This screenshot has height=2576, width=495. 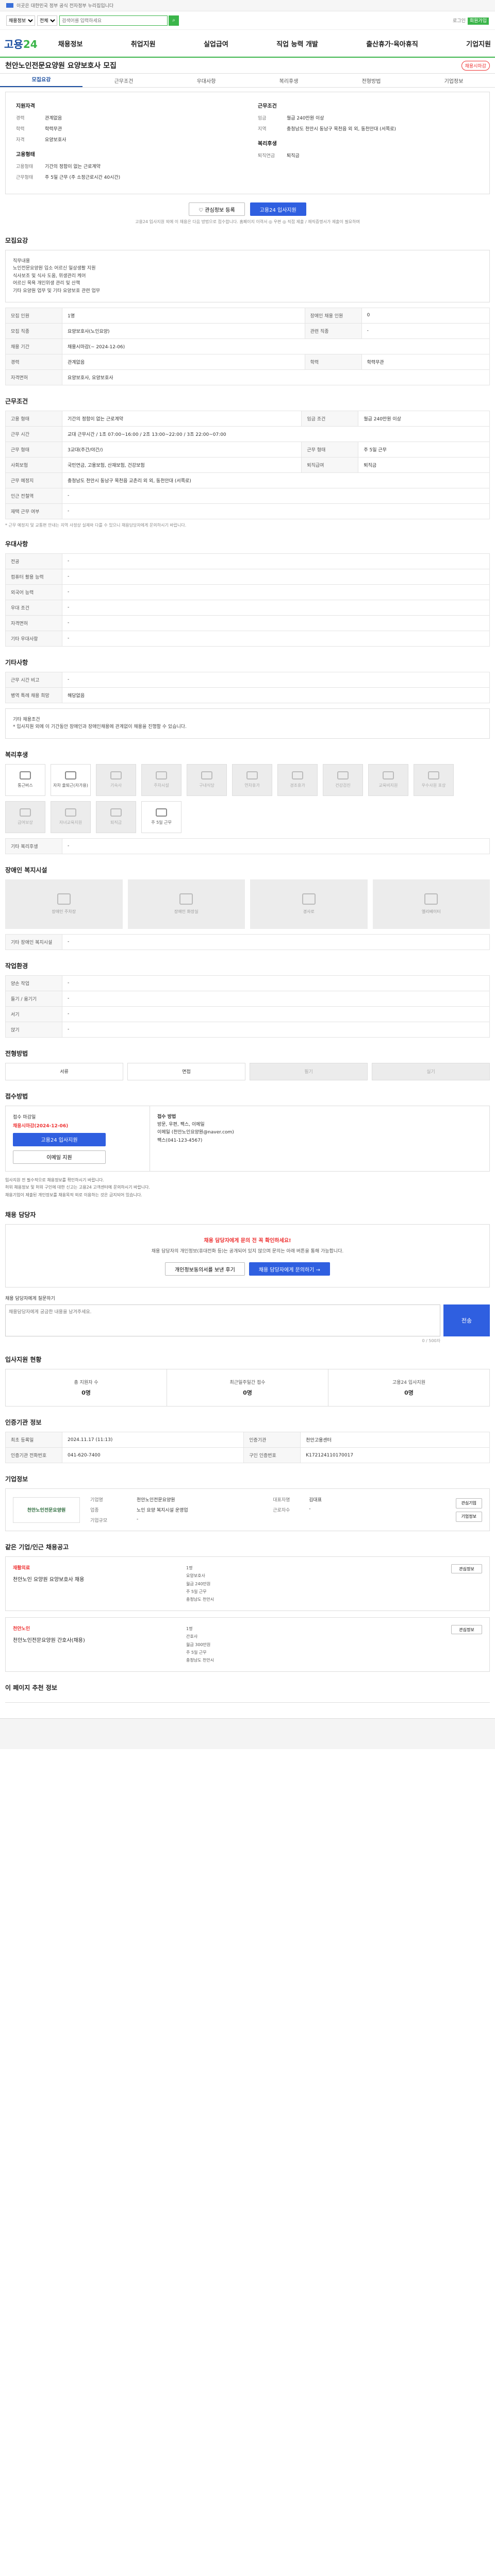 I want to click on row-value: 관계없음, so click(x=183, y=361).